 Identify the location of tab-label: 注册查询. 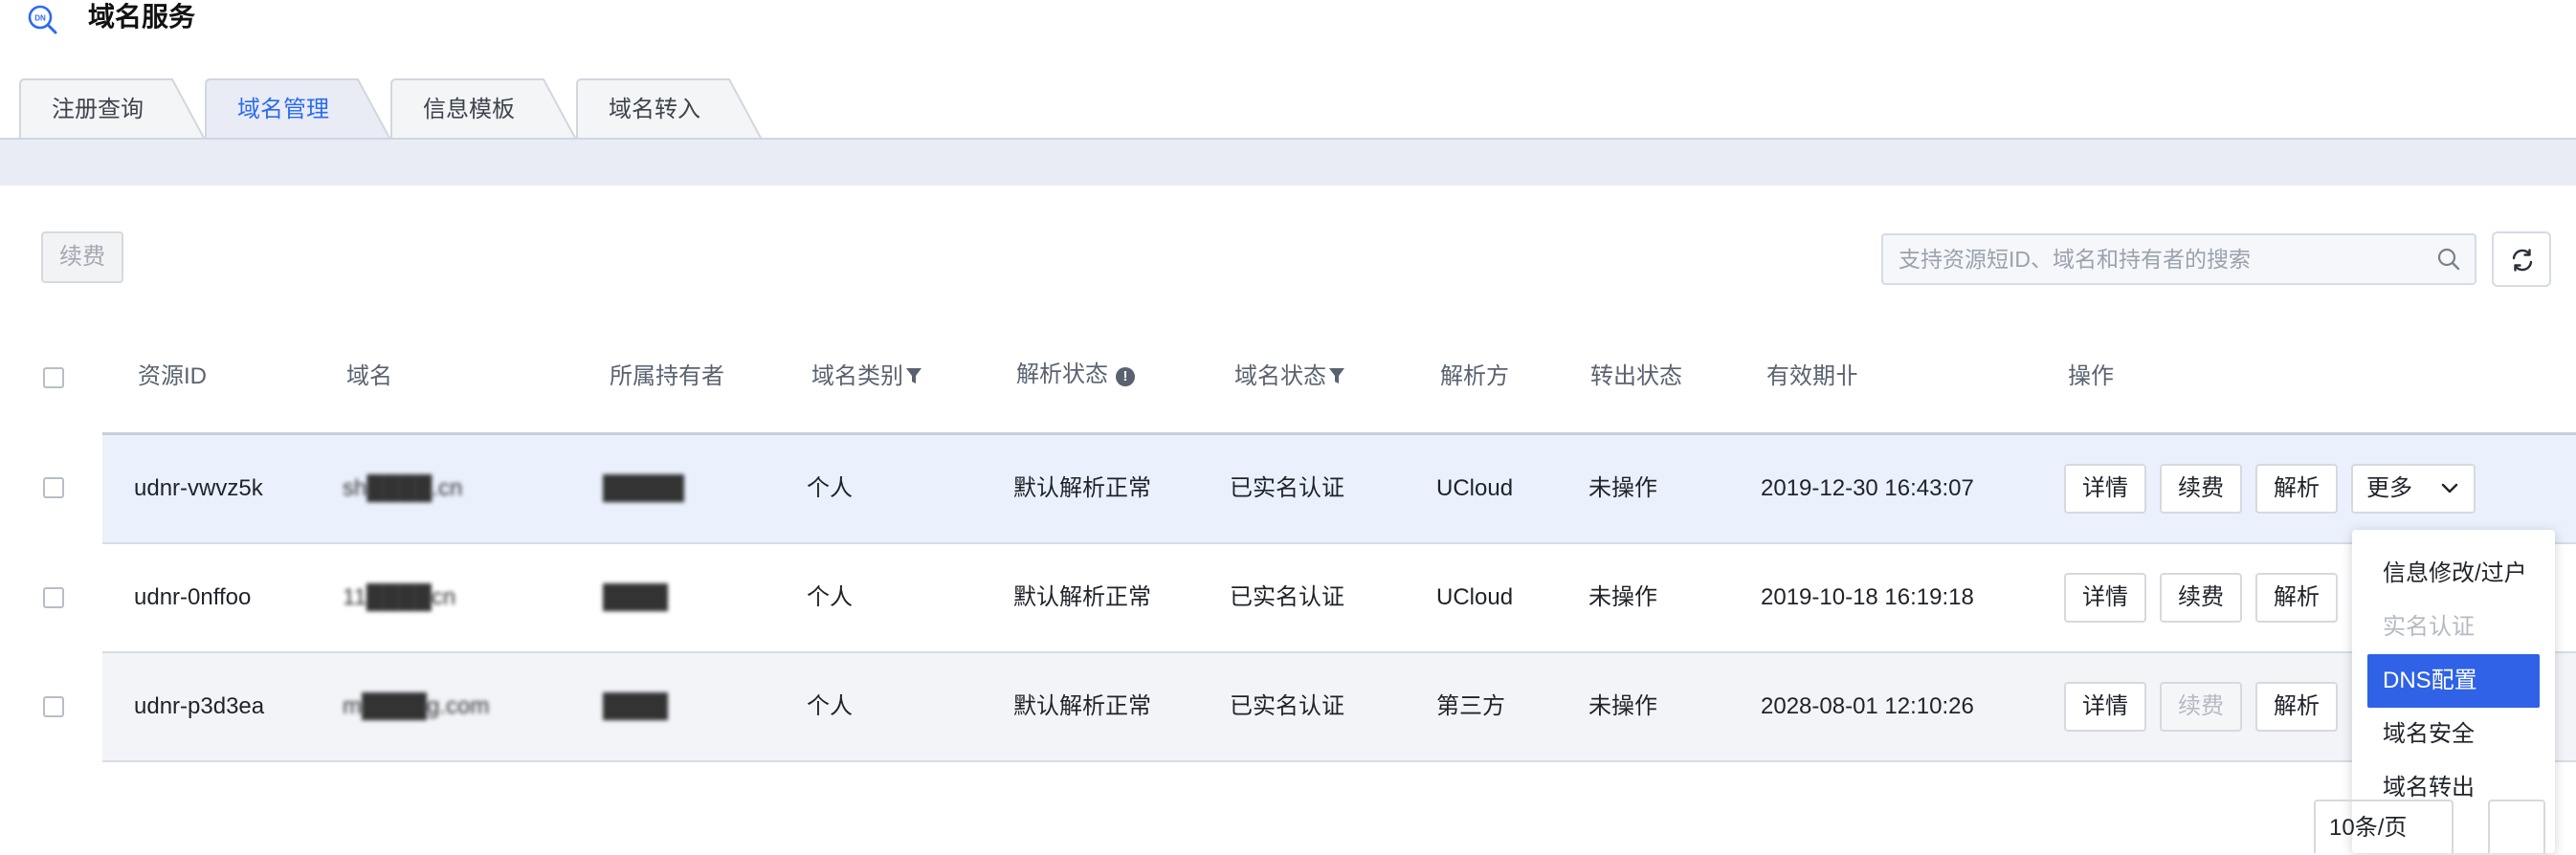
(98, 109).